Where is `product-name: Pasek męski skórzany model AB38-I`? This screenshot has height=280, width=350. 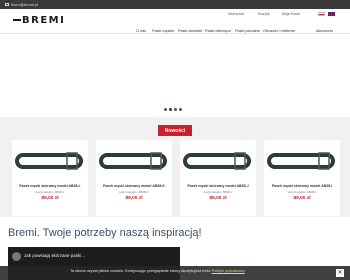
product-name: Pasek męski skórzany model AB38-I is located at coordinates (302, 186).